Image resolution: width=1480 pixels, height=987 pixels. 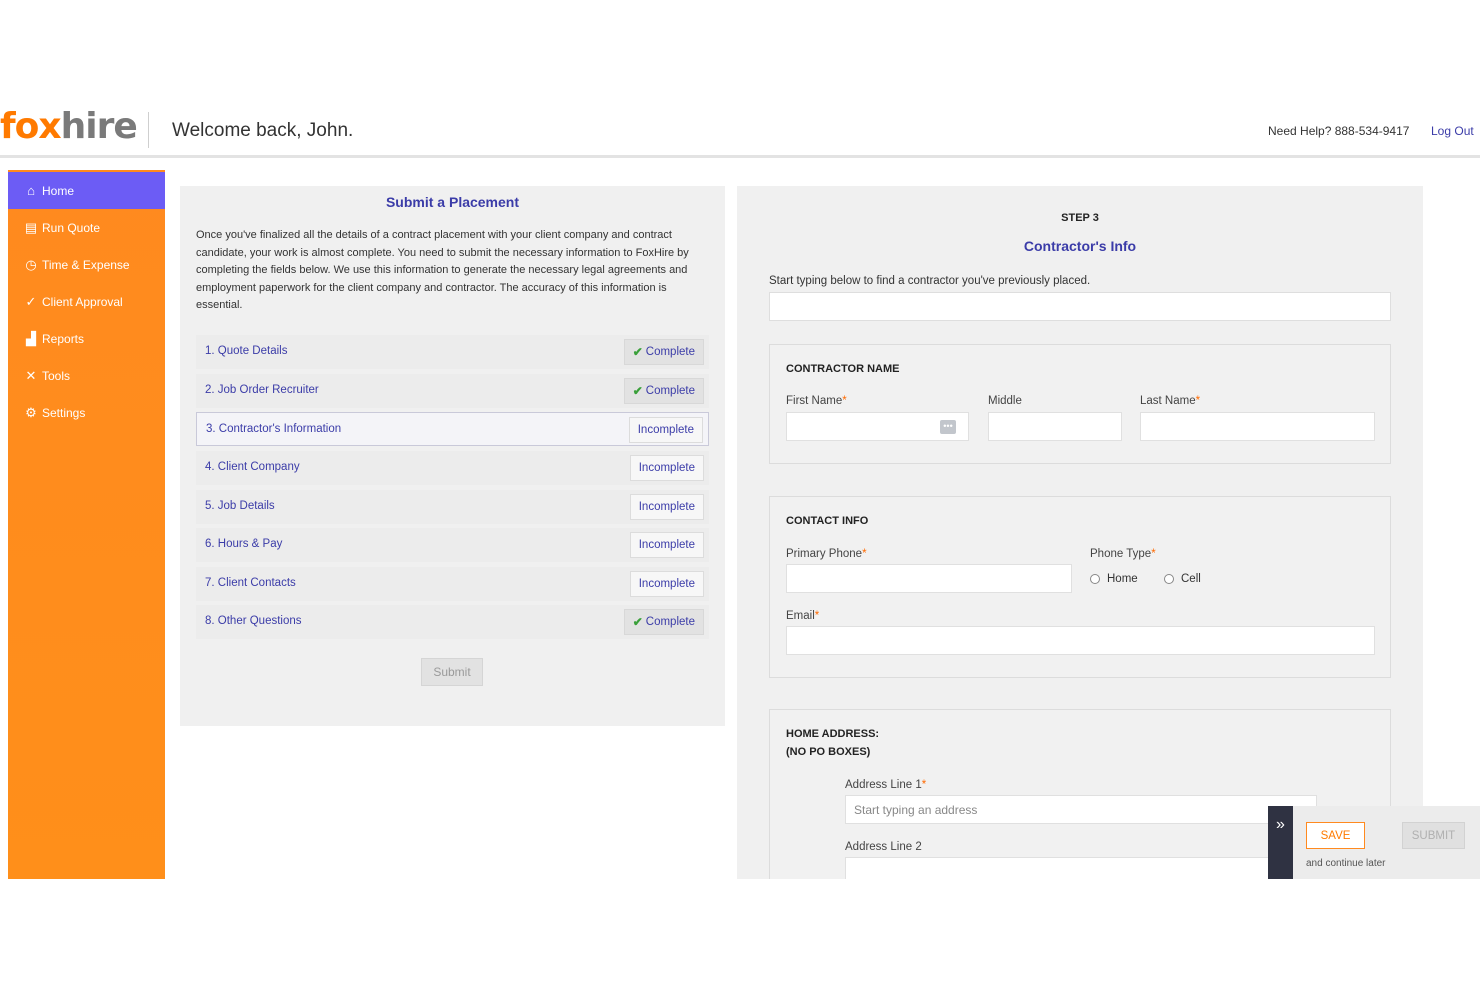 What do you see at coordinates (816, 401) in the screenshot?
I see `first-name-label: First Name*` at bounding box center [816, 401].